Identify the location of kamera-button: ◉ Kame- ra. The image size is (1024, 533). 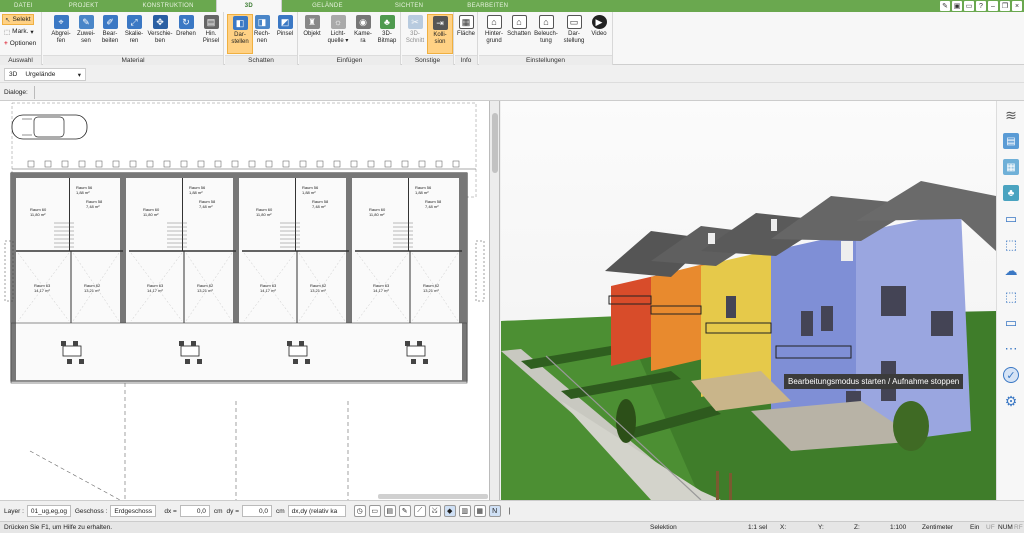
(363, 34).